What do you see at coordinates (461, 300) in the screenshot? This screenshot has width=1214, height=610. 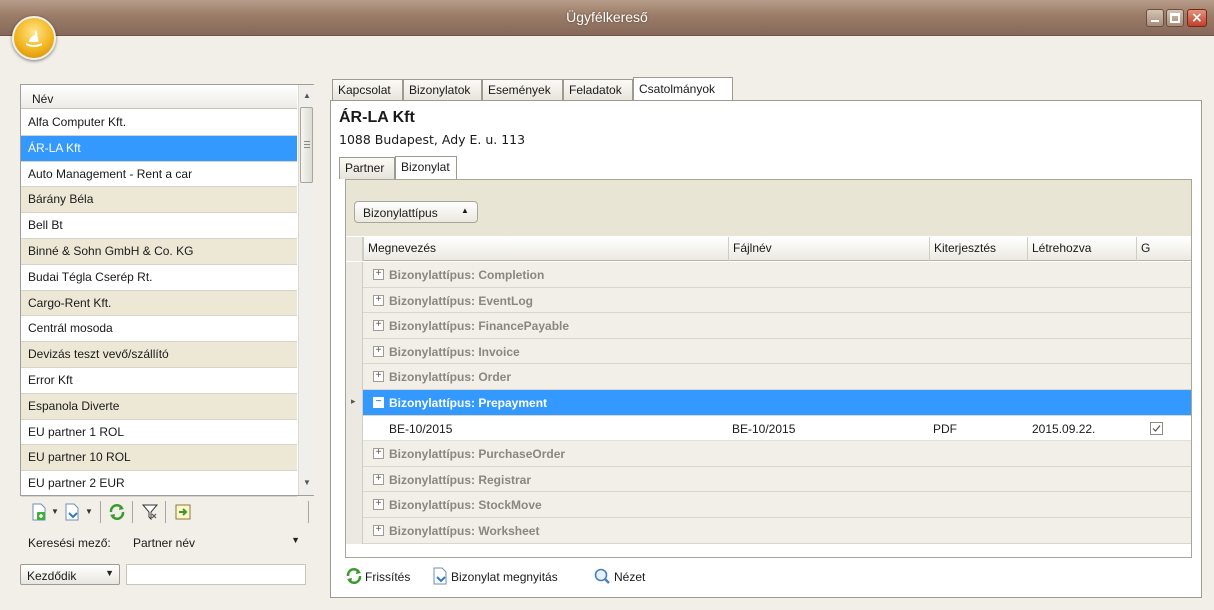 I see `group-row-label: Bizonylattípus: EventLog` at bounding box center [461, 300].